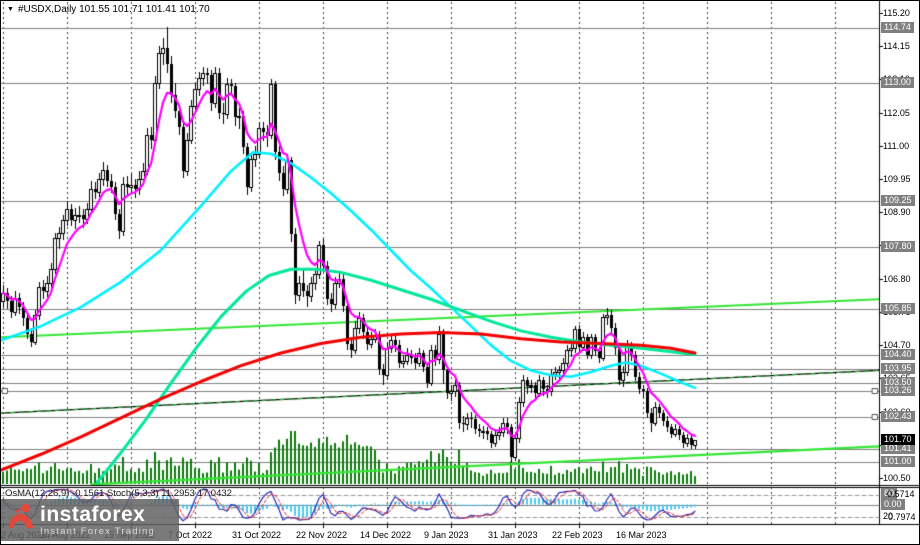 This screenshot has height=545, width=920. I want to click on level-price-label: 105.85, so click(898, 308).